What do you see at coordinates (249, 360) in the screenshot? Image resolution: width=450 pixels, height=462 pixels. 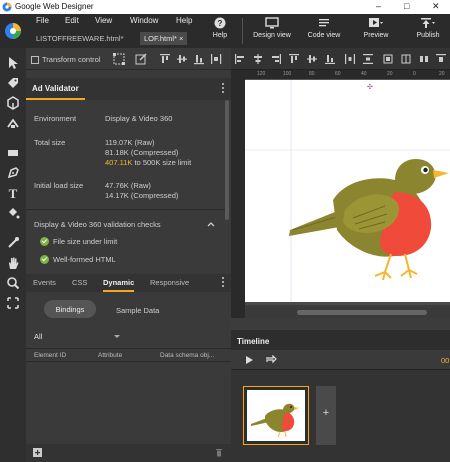 I see `play-icon` at bounding box center [249, 360].